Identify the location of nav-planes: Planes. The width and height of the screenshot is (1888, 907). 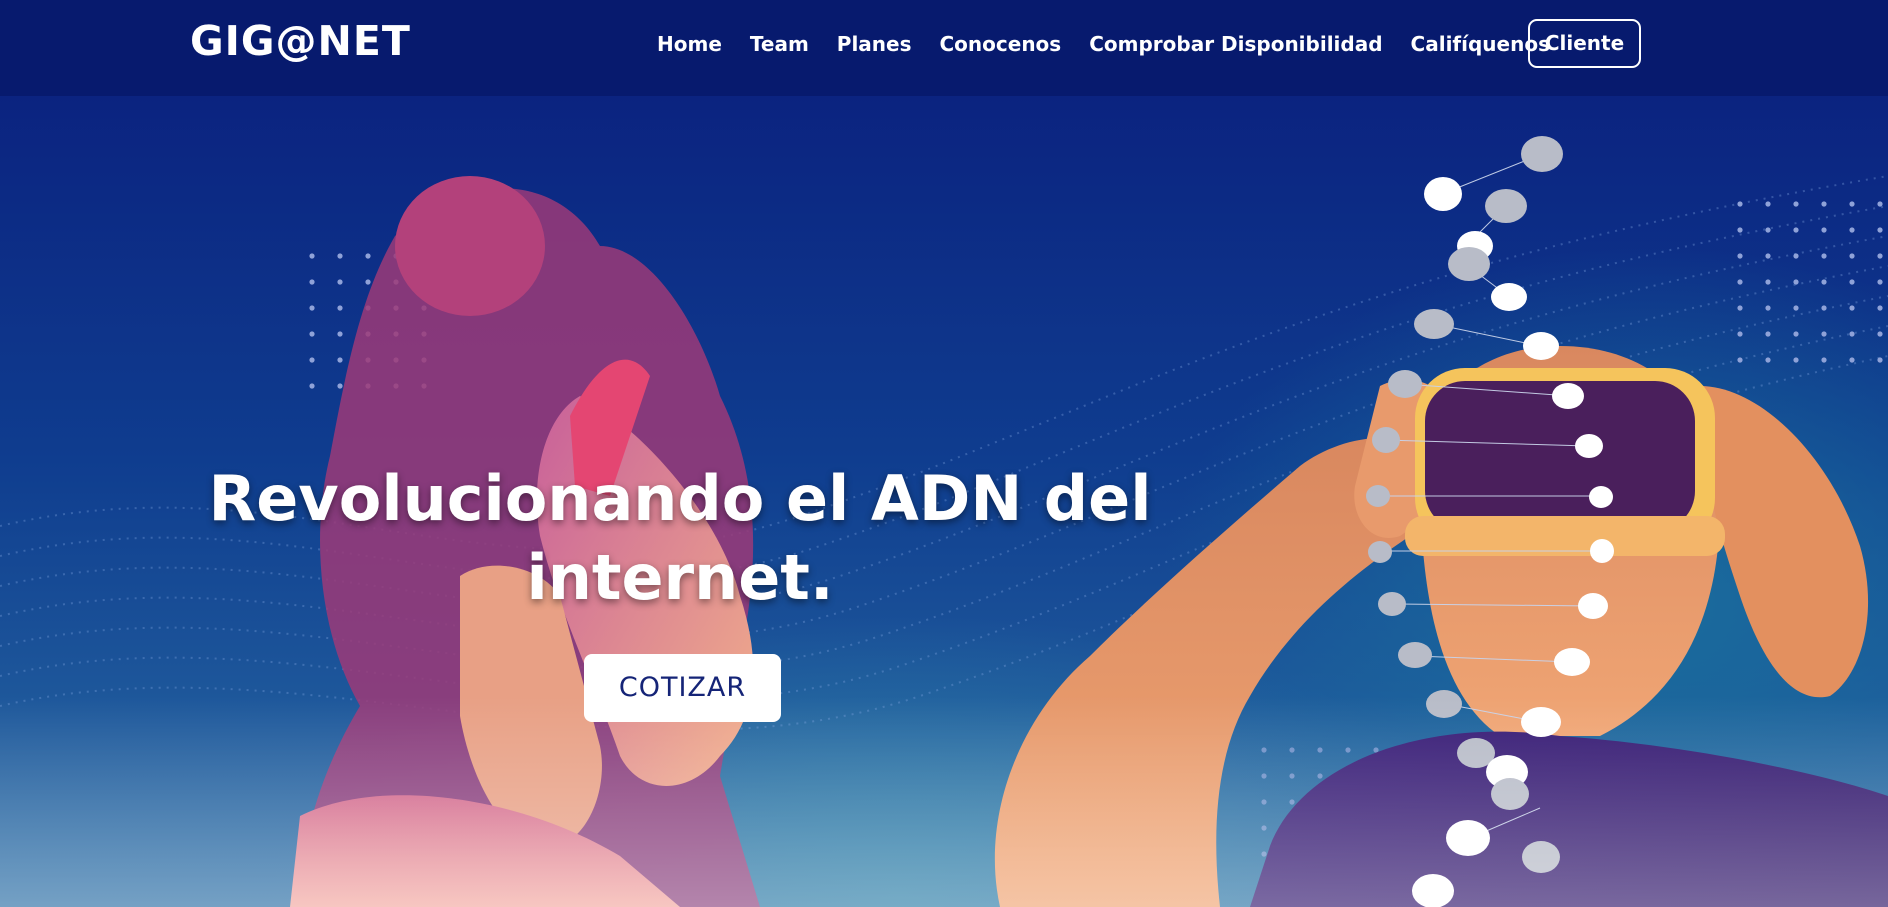
(874, 44).